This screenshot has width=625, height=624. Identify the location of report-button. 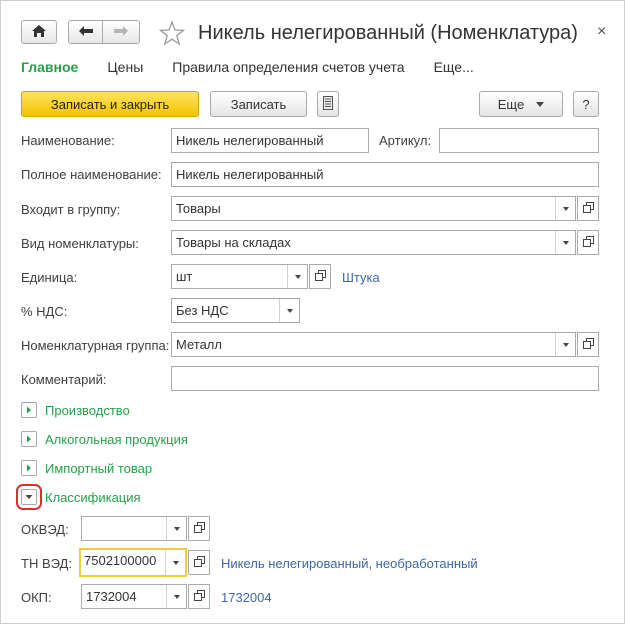
(328, 104).